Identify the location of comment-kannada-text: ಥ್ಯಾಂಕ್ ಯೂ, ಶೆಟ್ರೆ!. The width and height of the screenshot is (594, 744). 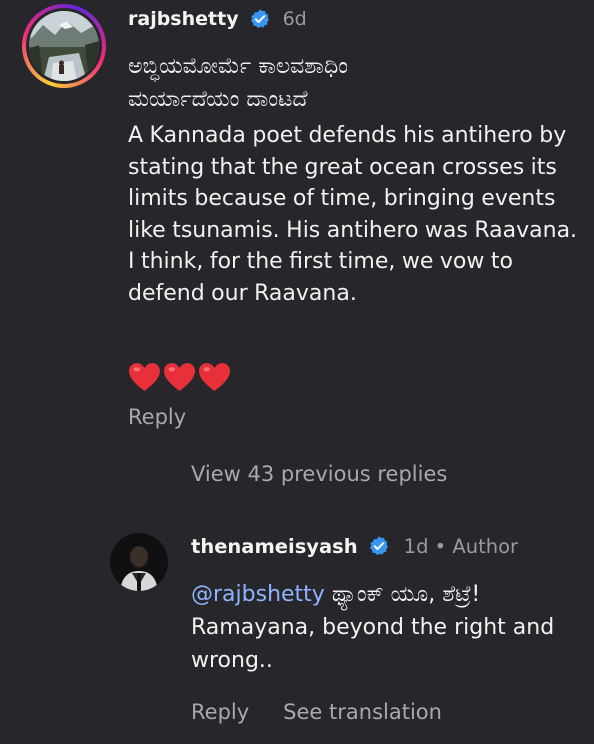
(406, 594).